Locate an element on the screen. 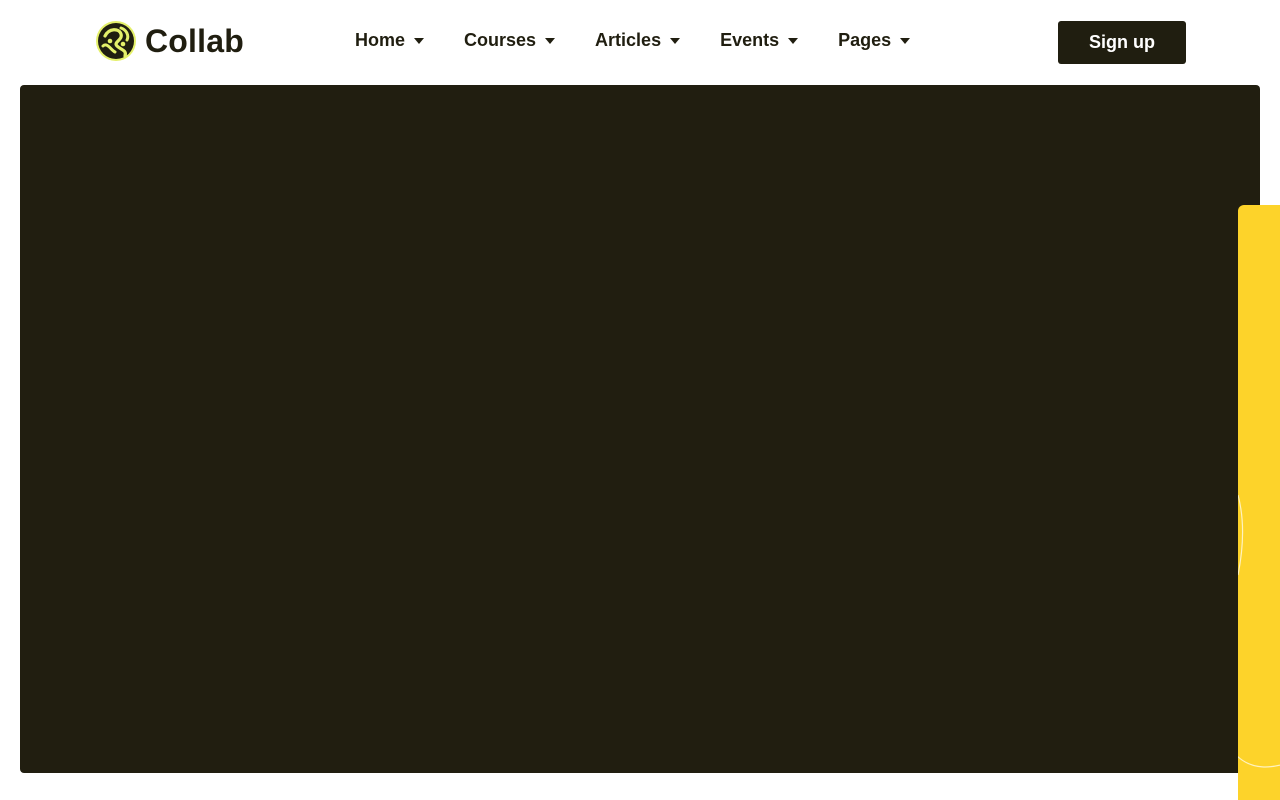 This screenshot has height=800, width=1280. nav-item-events: Events is located at coordinates (759, 40).